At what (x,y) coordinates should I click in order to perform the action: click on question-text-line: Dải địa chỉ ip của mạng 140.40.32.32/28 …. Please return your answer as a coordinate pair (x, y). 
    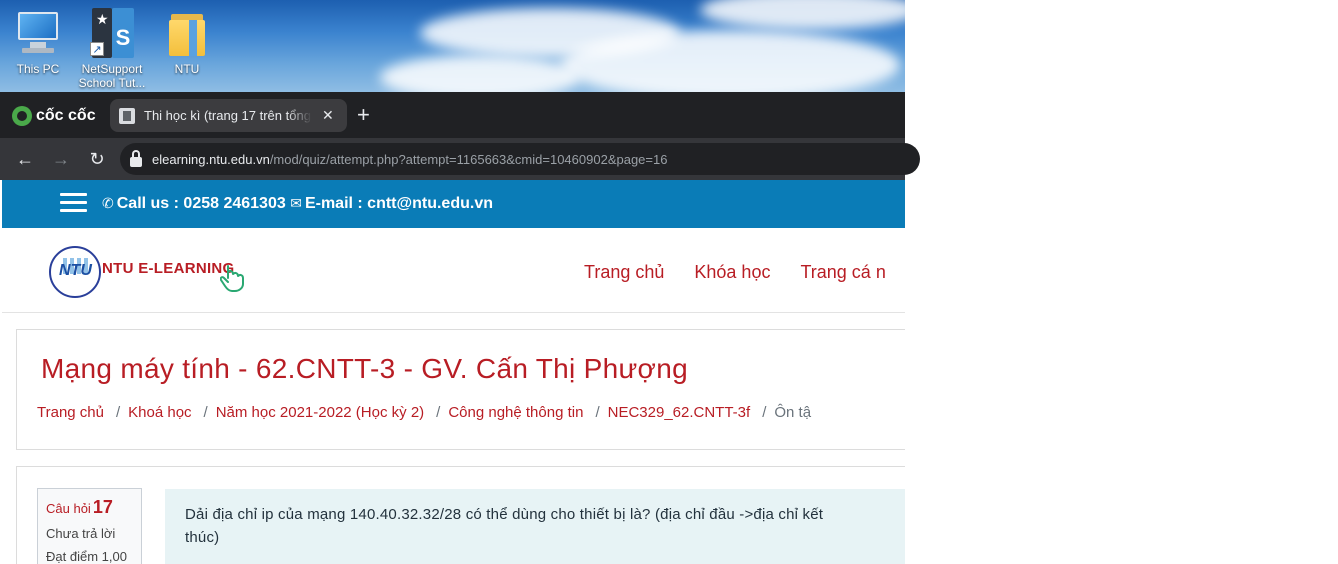
    Looking at the image, I should click on (504, 514).